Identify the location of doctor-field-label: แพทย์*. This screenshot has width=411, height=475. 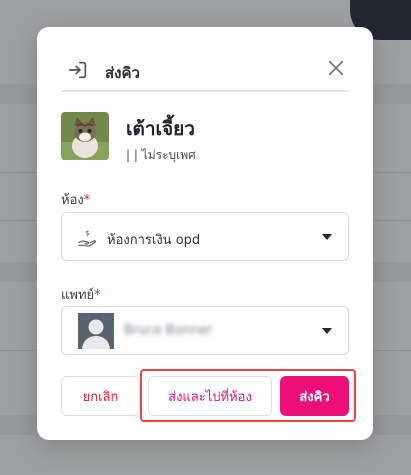
(81, 295).